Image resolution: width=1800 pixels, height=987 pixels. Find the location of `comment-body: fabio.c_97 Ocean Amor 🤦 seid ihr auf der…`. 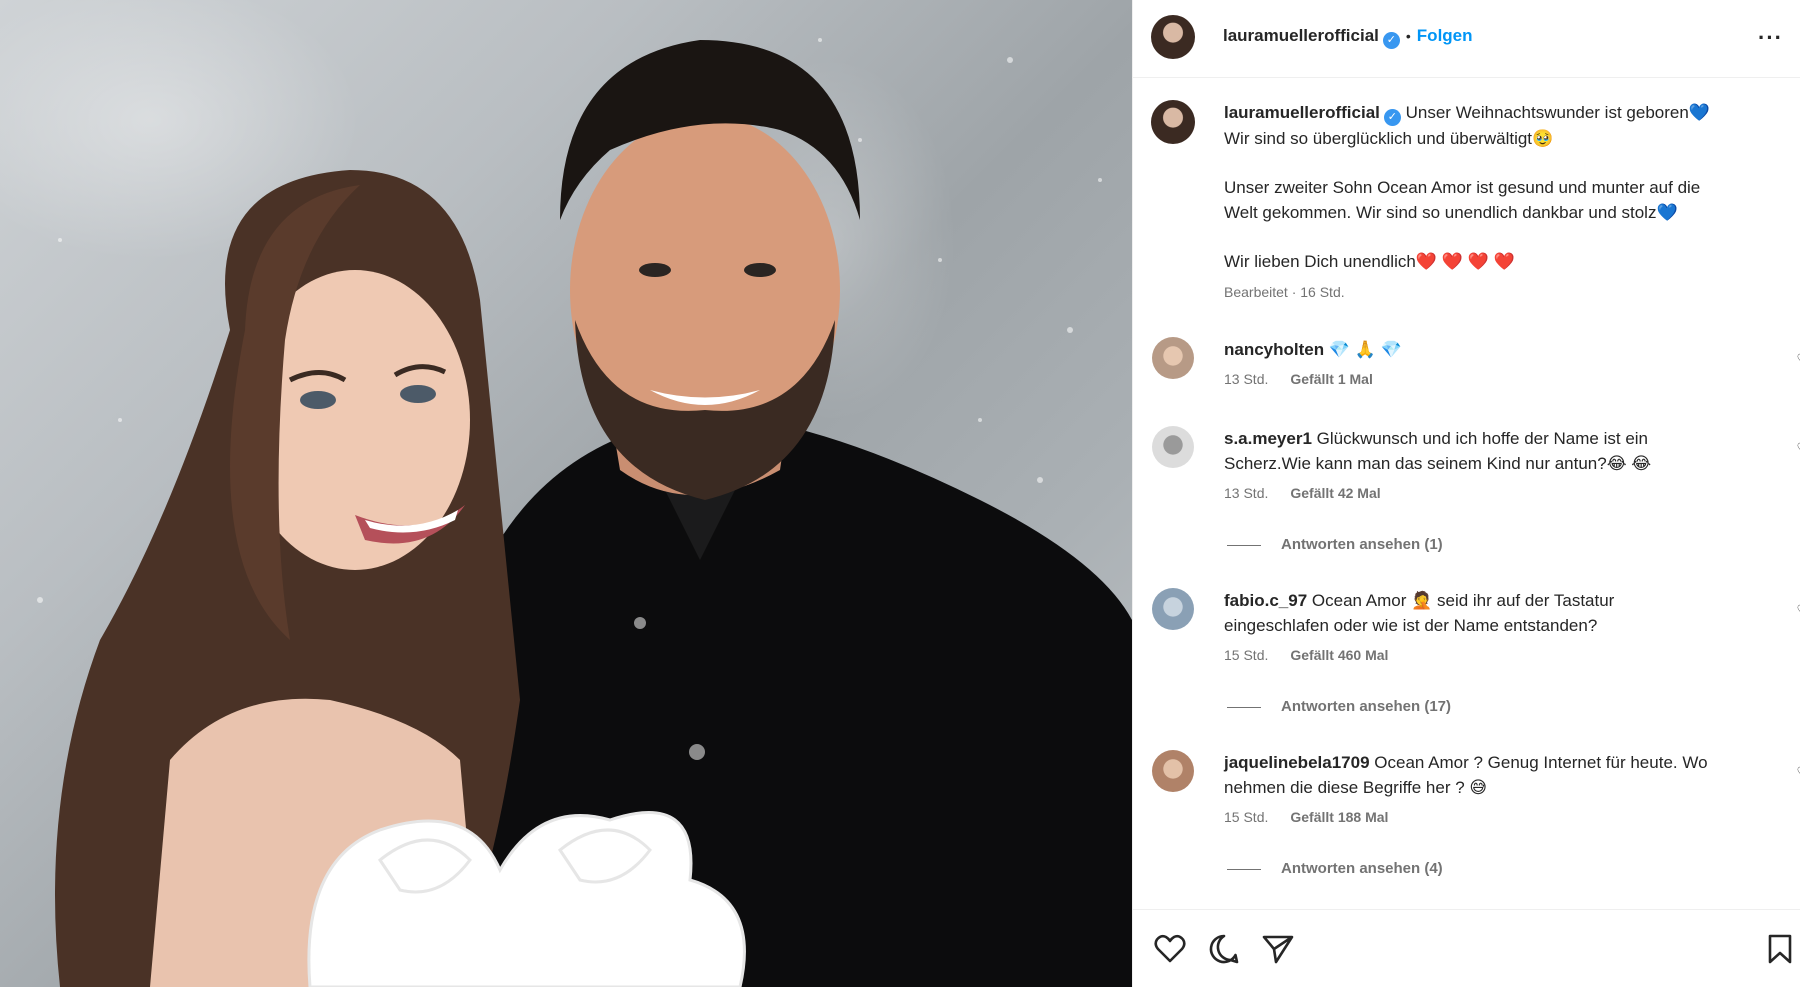

comment-body: fabio.c_97 Ocean Amor 🤦 seid ihr auf der… is located at coordinates (1496, 625).